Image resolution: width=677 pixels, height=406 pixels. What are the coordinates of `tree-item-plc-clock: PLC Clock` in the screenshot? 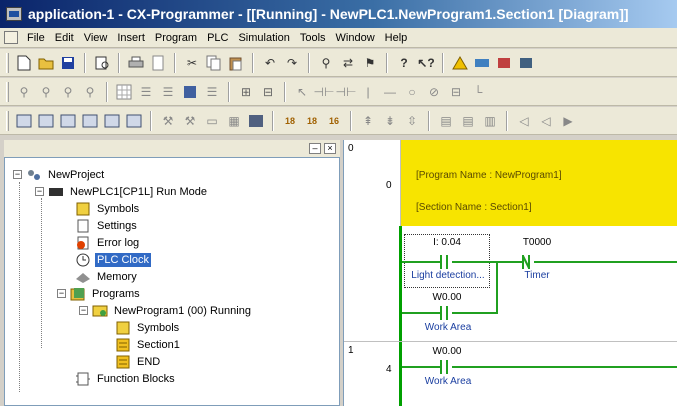 It's located at (113, 259).